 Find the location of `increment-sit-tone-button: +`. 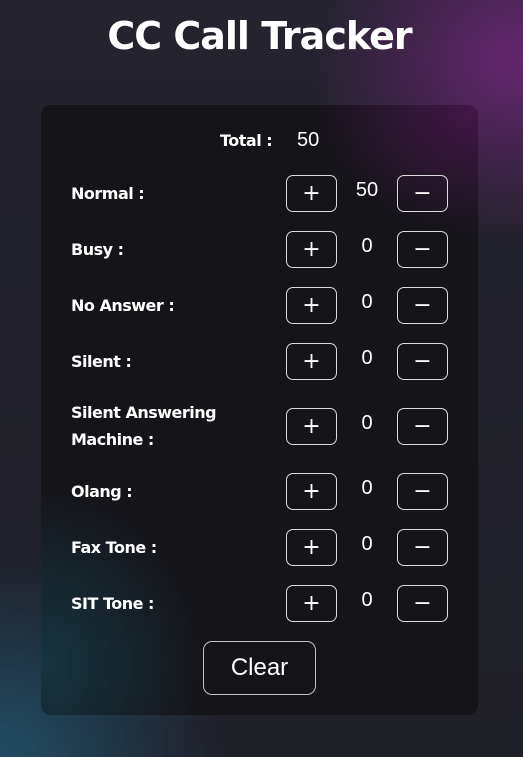

increment-sit-tone-button: + is located at coordinates (311, 603).